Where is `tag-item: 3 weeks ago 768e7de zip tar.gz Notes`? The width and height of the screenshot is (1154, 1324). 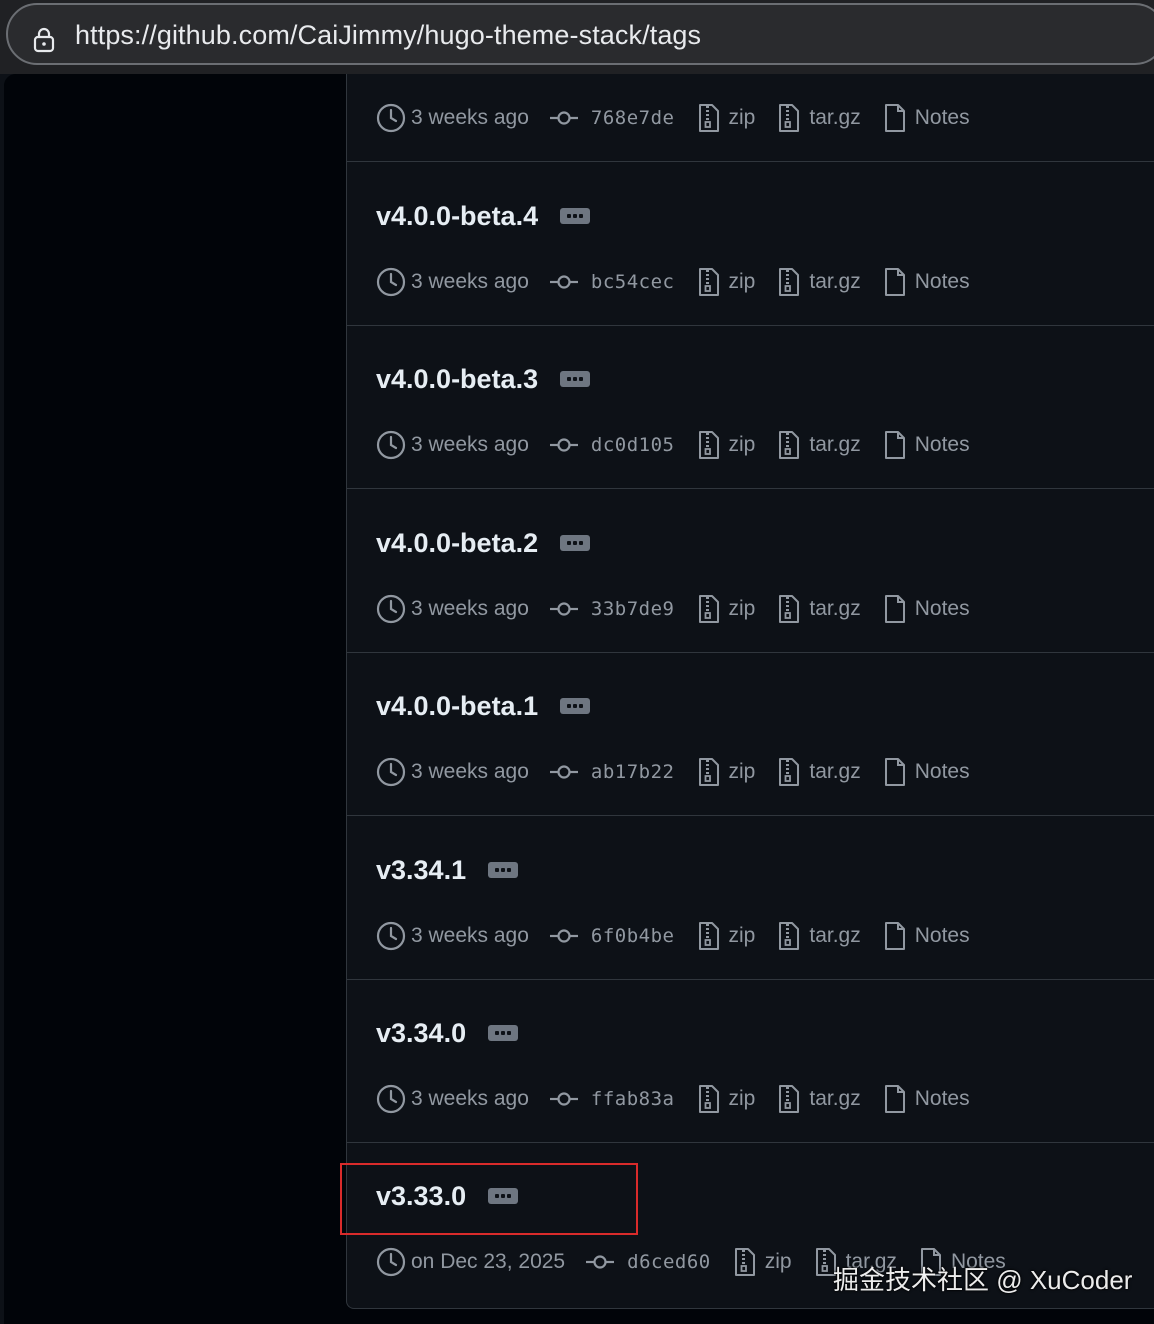
tag-item: 3 weeks ago 768e7de zip tar.gz Notes is located at coordinates (750, 118).